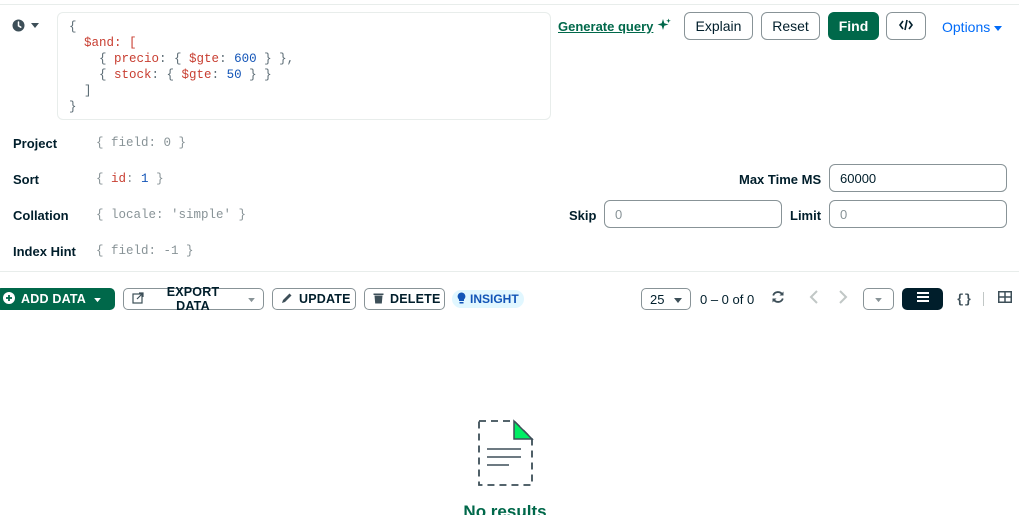  Describe the element at coordinates (606, 26) in the screenshot. I see `generate-query-label: Generate query` at that location.